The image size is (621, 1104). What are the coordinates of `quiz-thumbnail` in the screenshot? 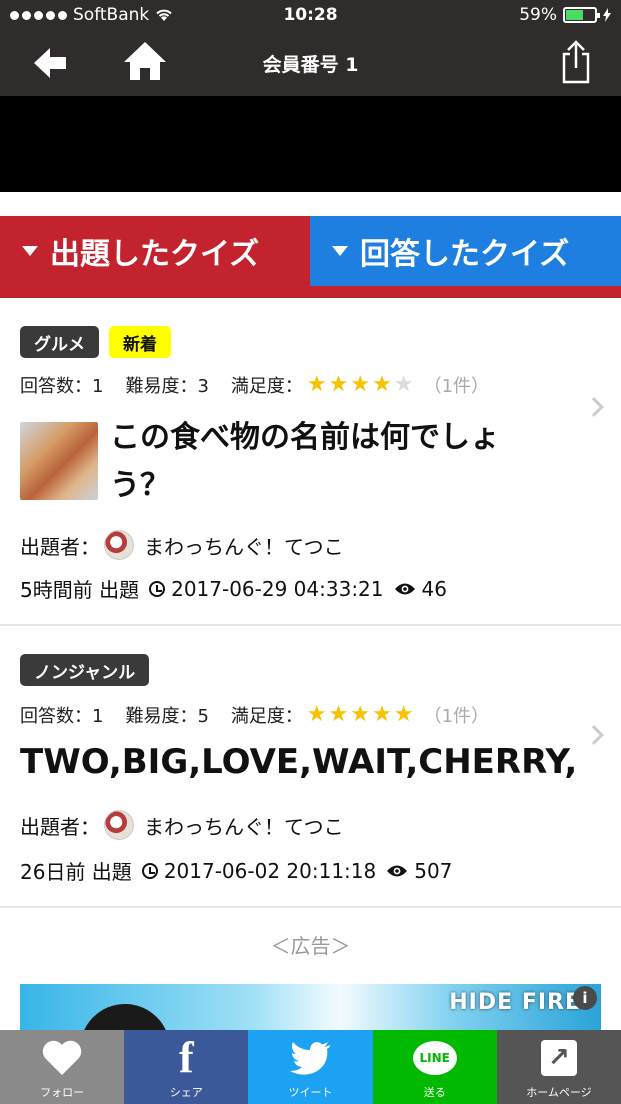 It's located at (59, 461).